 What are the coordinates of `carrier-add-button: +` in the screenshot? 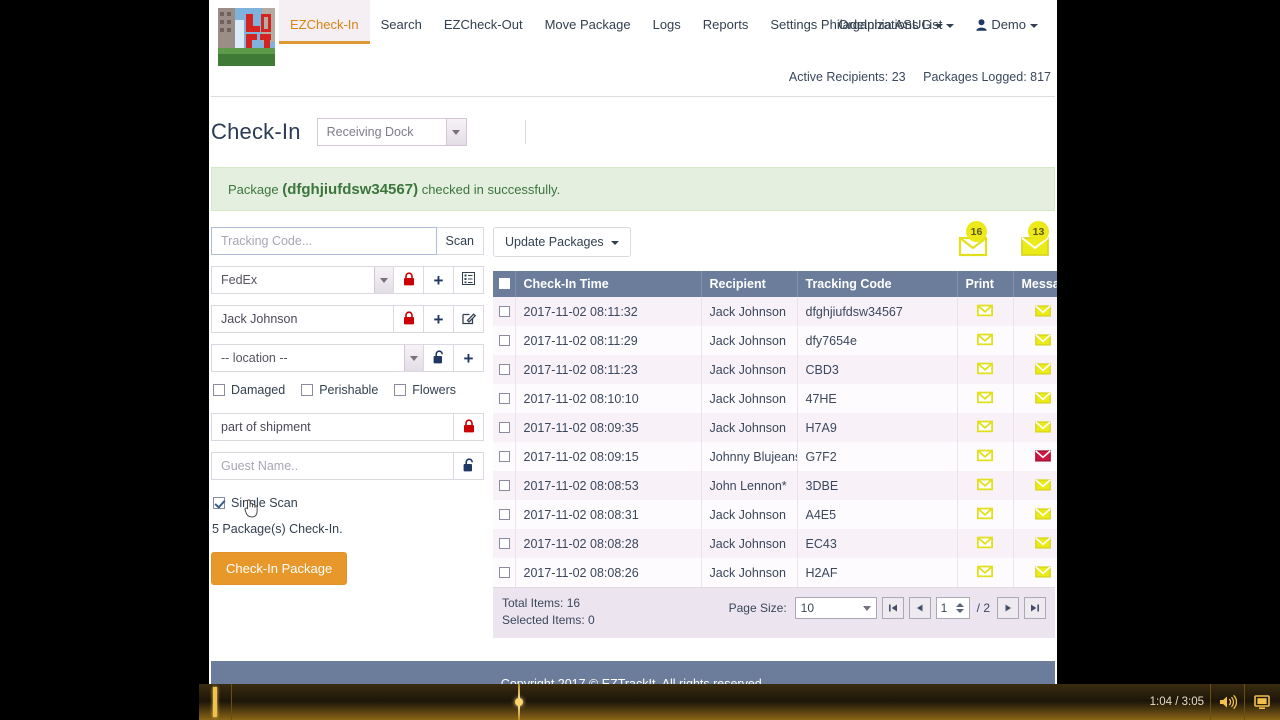 It's located at (439, 280).